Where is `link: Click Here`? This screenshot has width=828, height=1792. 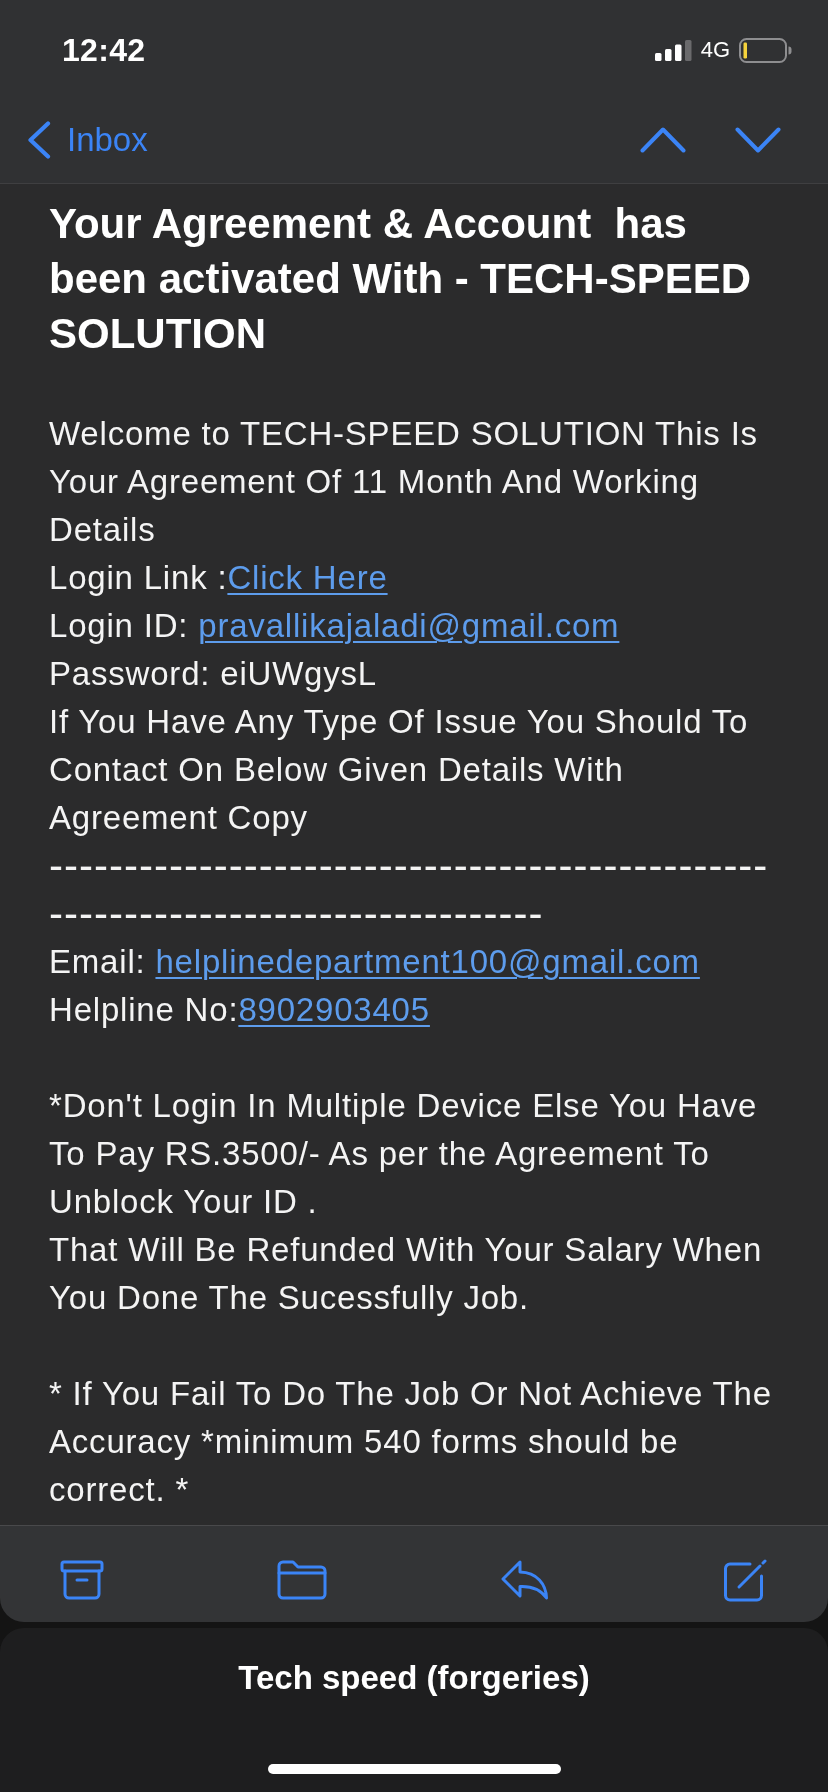
link: Click Here is located at coordinates (307, 577).